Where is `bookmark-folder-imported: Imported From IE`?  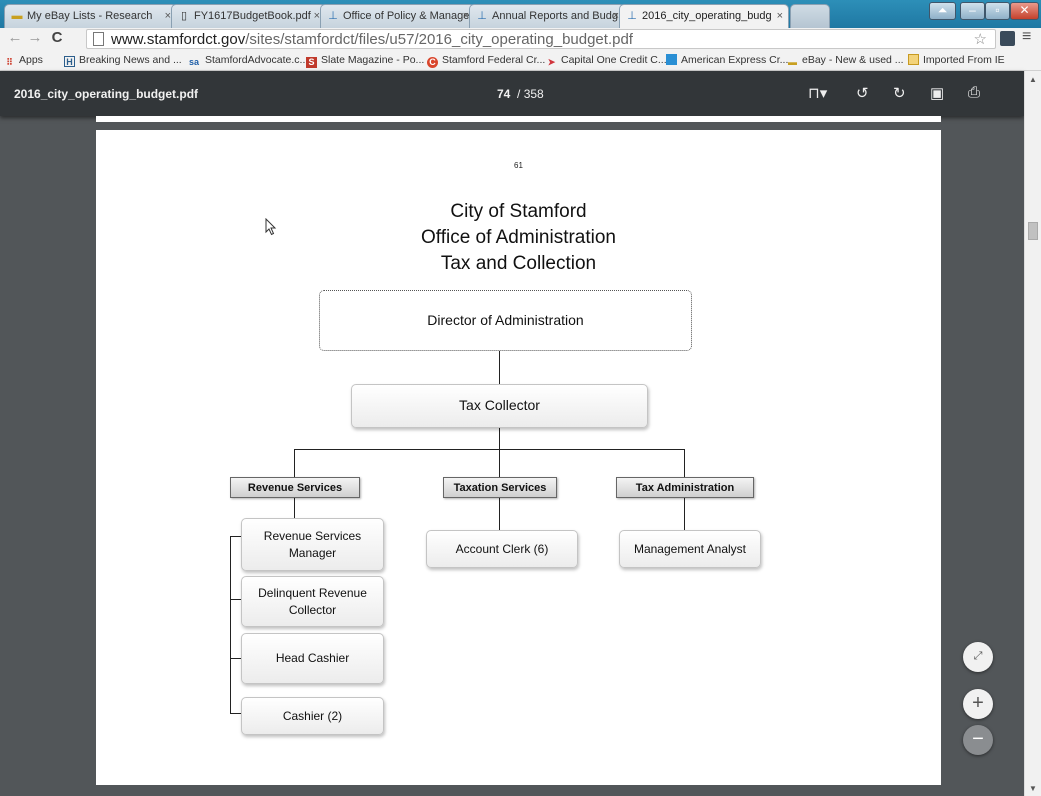
bookmark-folder-imported: Imported From IE is located at coordinates (956, 60).